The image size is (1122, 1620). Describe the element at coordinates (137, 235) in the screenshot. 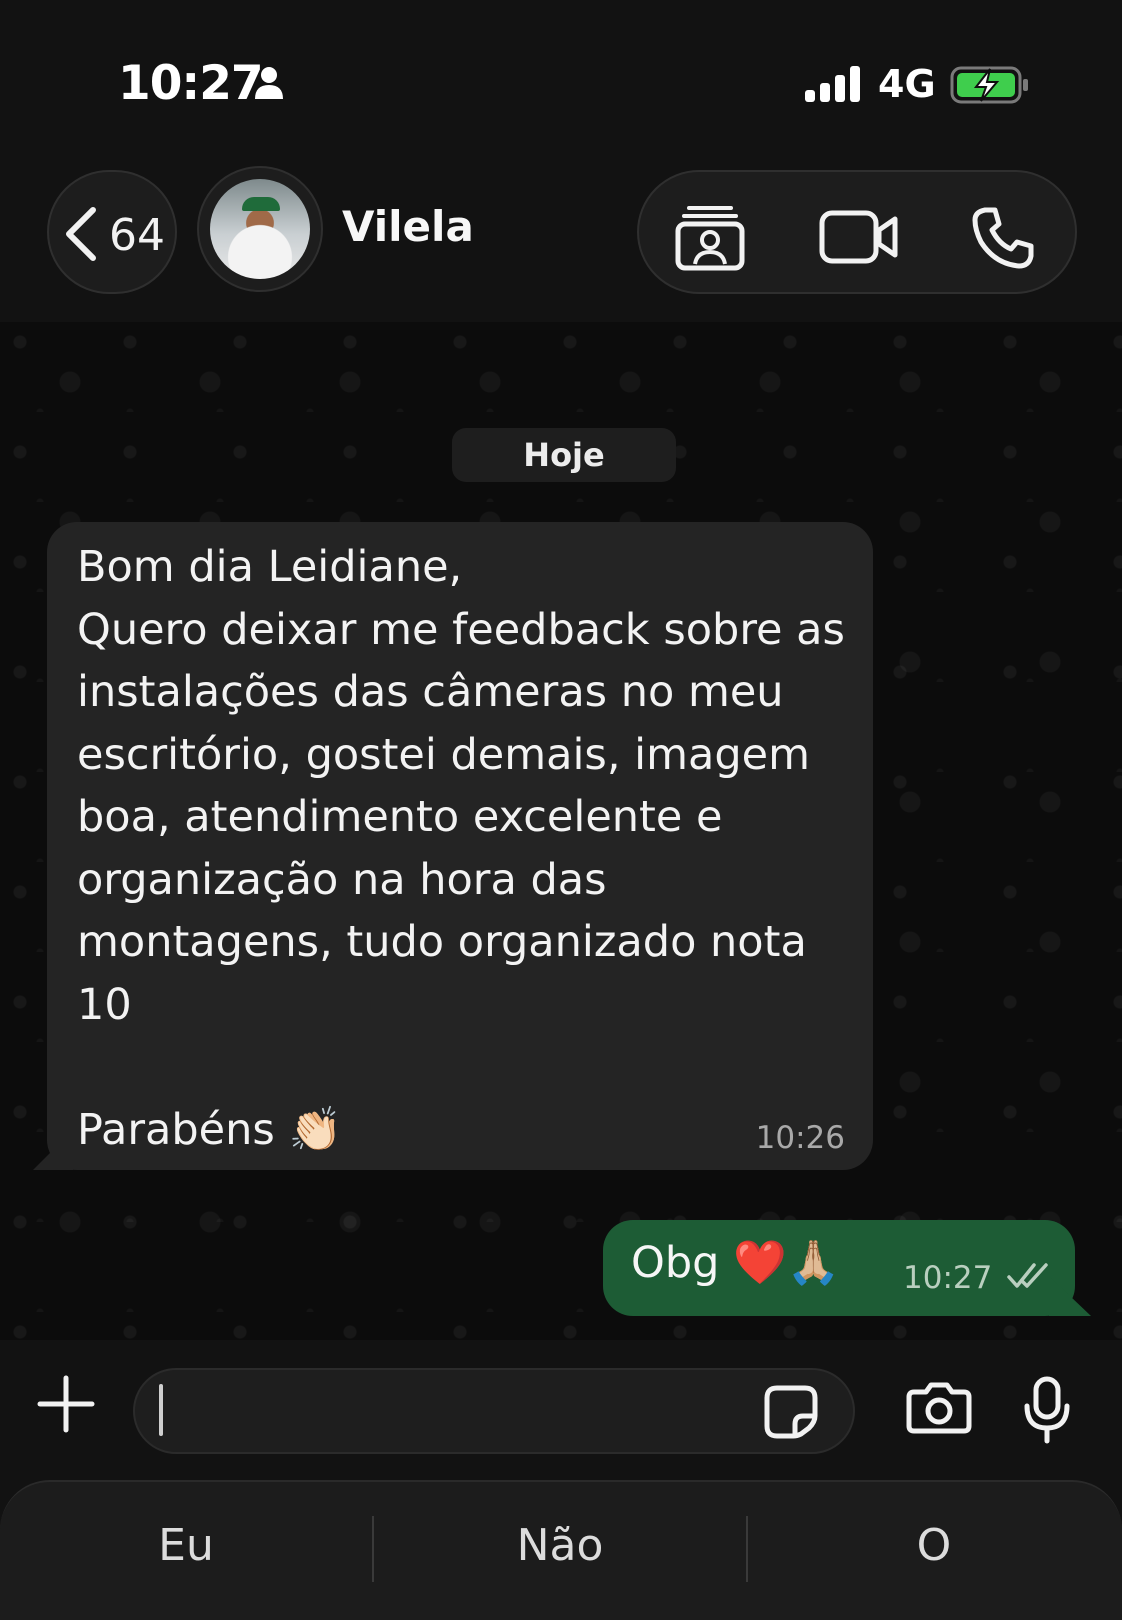

I see `unread-count: 64` at that location.